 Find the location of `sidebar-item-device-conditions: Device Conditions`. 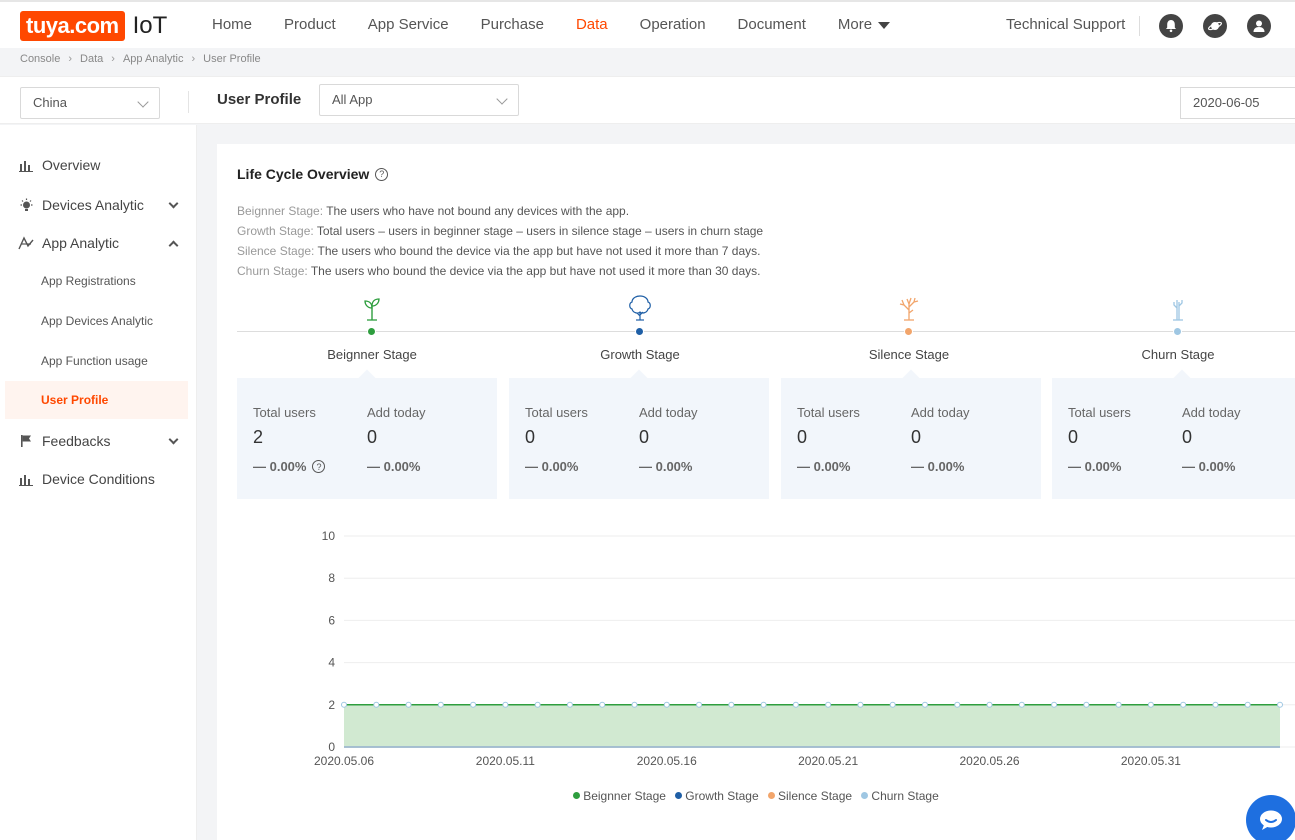

sidebar-item-device-conditions: Device Conditions is located at coordinates (98, 479).